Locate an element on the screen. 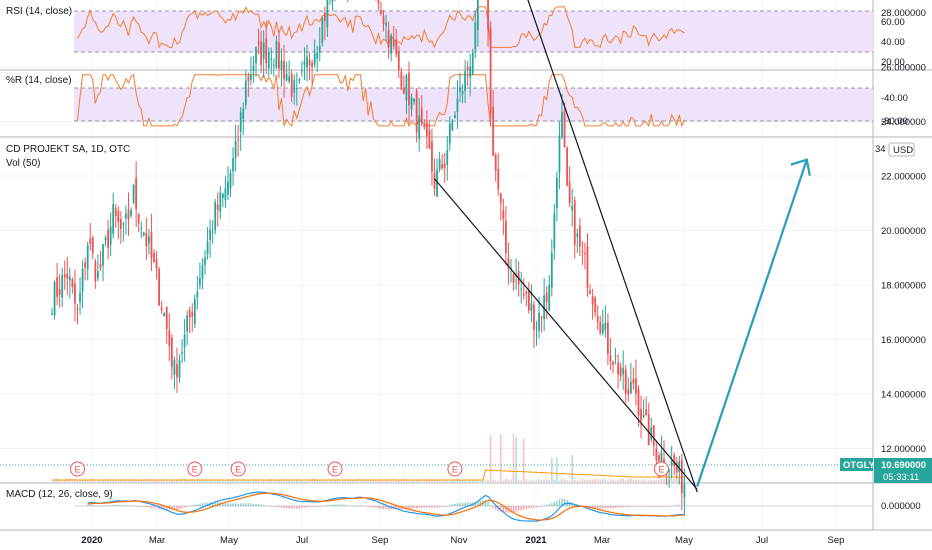 The width and height of the screenshot is (932, 550). volume-title: Vol (50) is located at coordinates (23, 163).